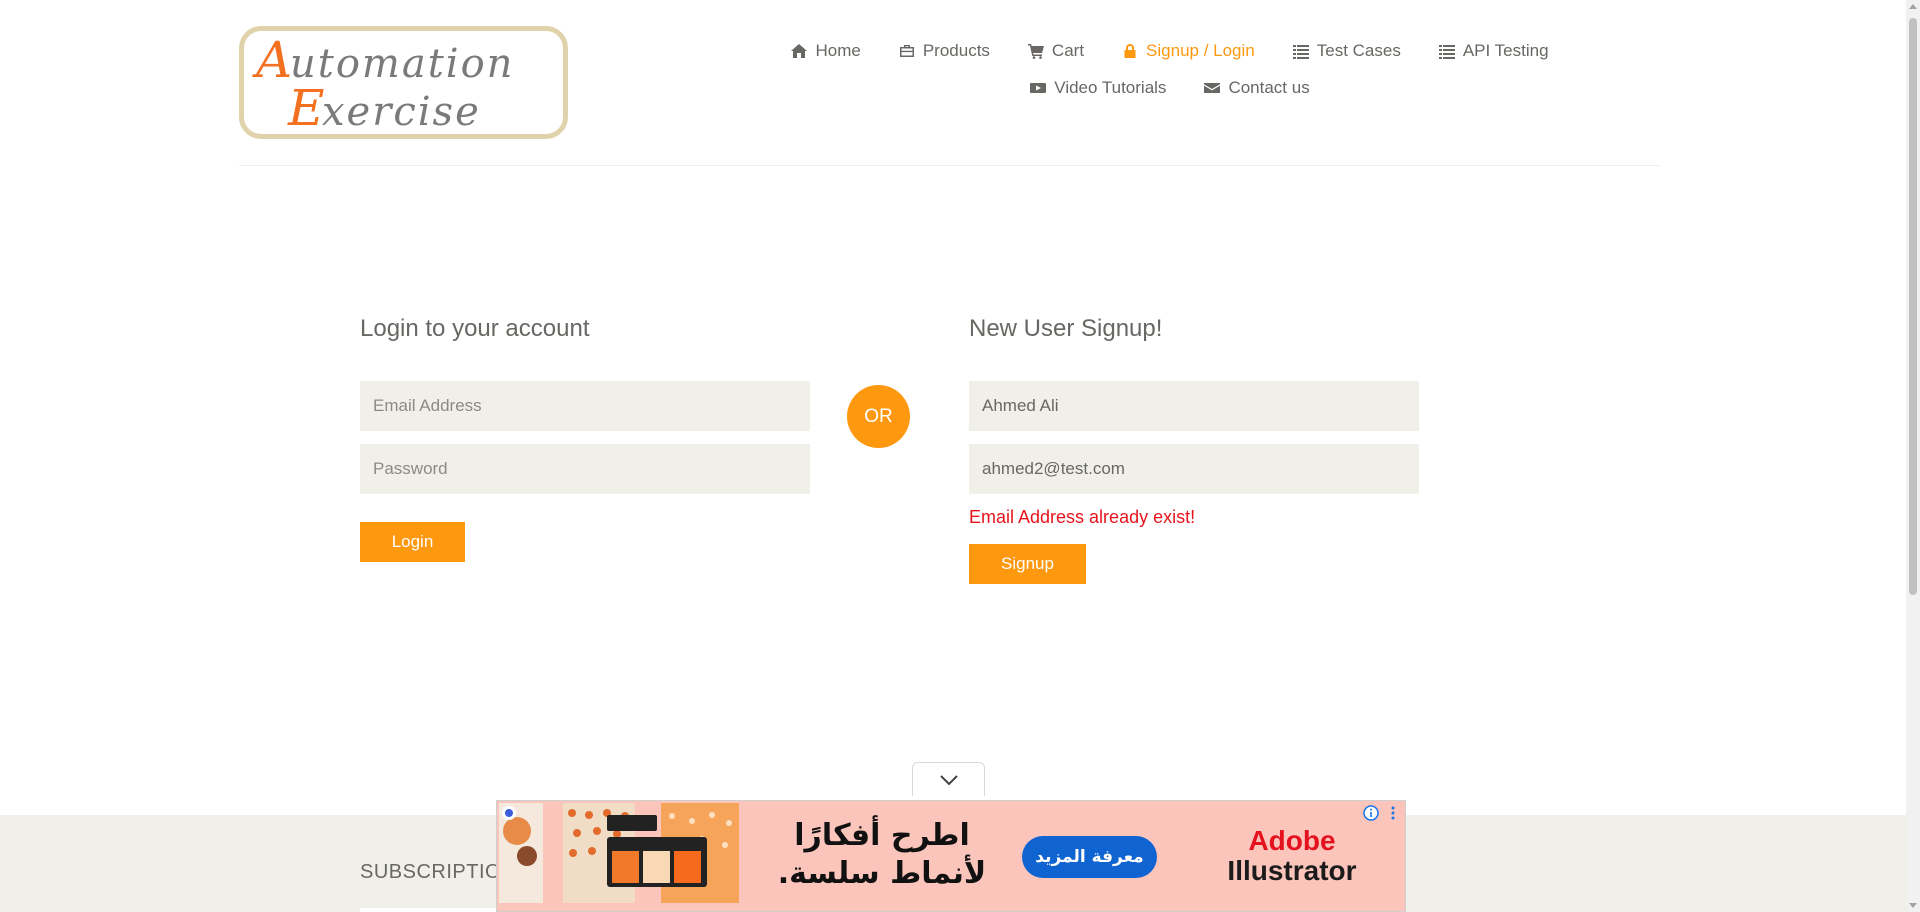 The height and width of the screenshot is (912, 1920). What do you see at coordinates (306, 106) in the screenshot?
I see `logo-letter-e: E` at bounding box center [306, 106].